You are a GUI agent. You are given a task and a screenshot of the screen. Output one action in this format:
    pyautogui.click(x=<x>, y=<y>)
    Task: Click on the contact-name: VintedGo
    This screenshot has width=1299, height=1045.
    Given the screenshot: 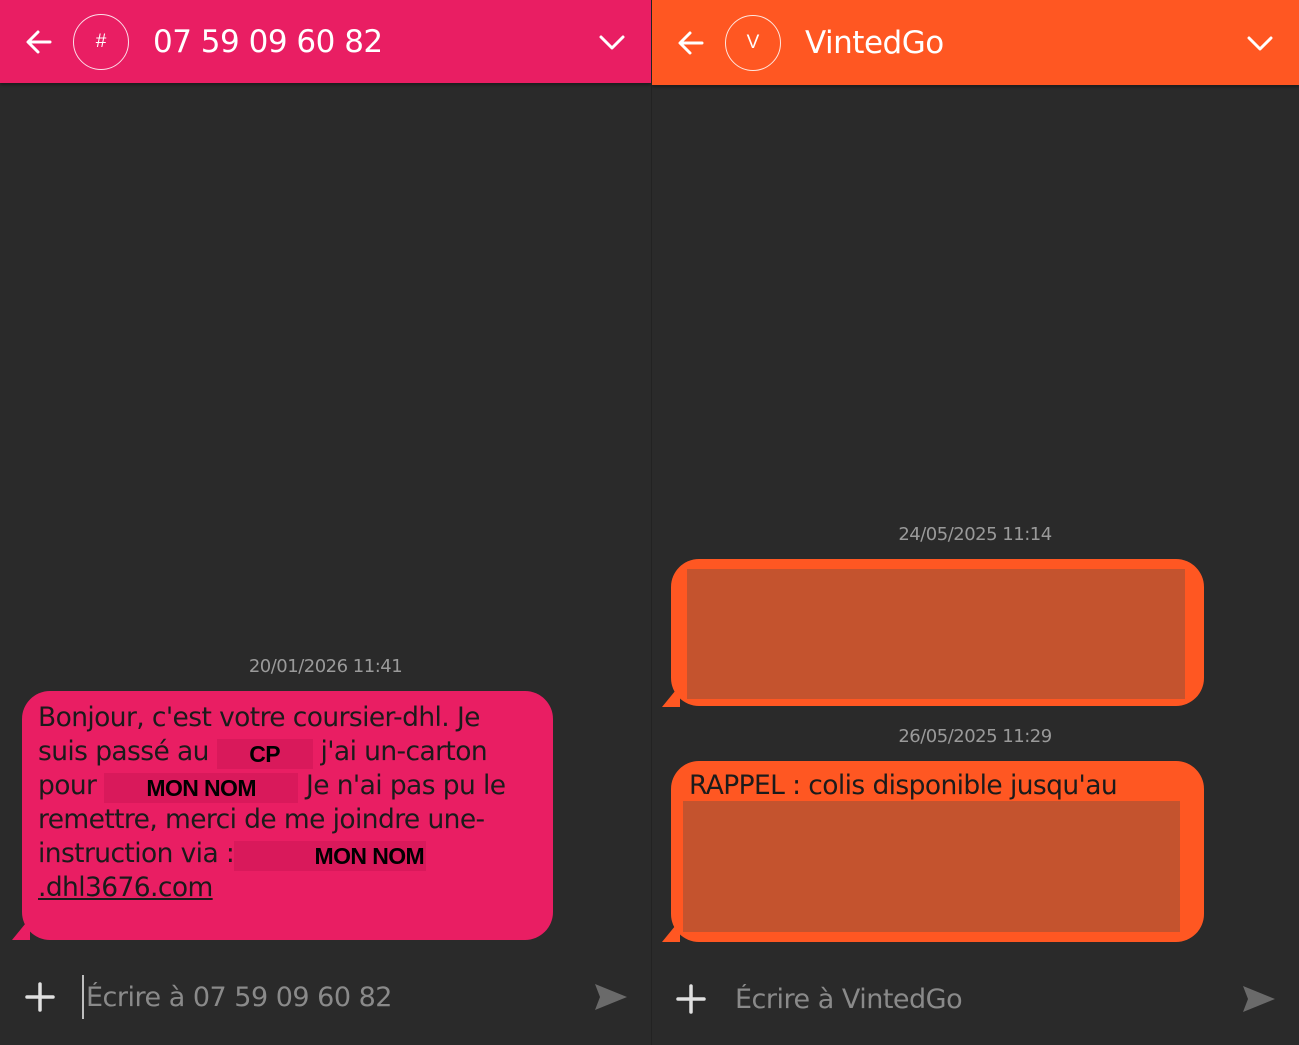 What is the action you would take?
    pyautogui.click(x=874, y=42)
    